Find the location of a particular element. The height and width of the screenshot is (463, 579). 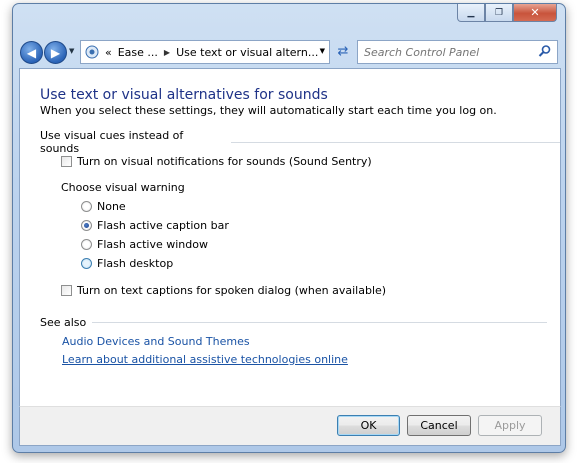

search-input is located at coordinates (449, 52).